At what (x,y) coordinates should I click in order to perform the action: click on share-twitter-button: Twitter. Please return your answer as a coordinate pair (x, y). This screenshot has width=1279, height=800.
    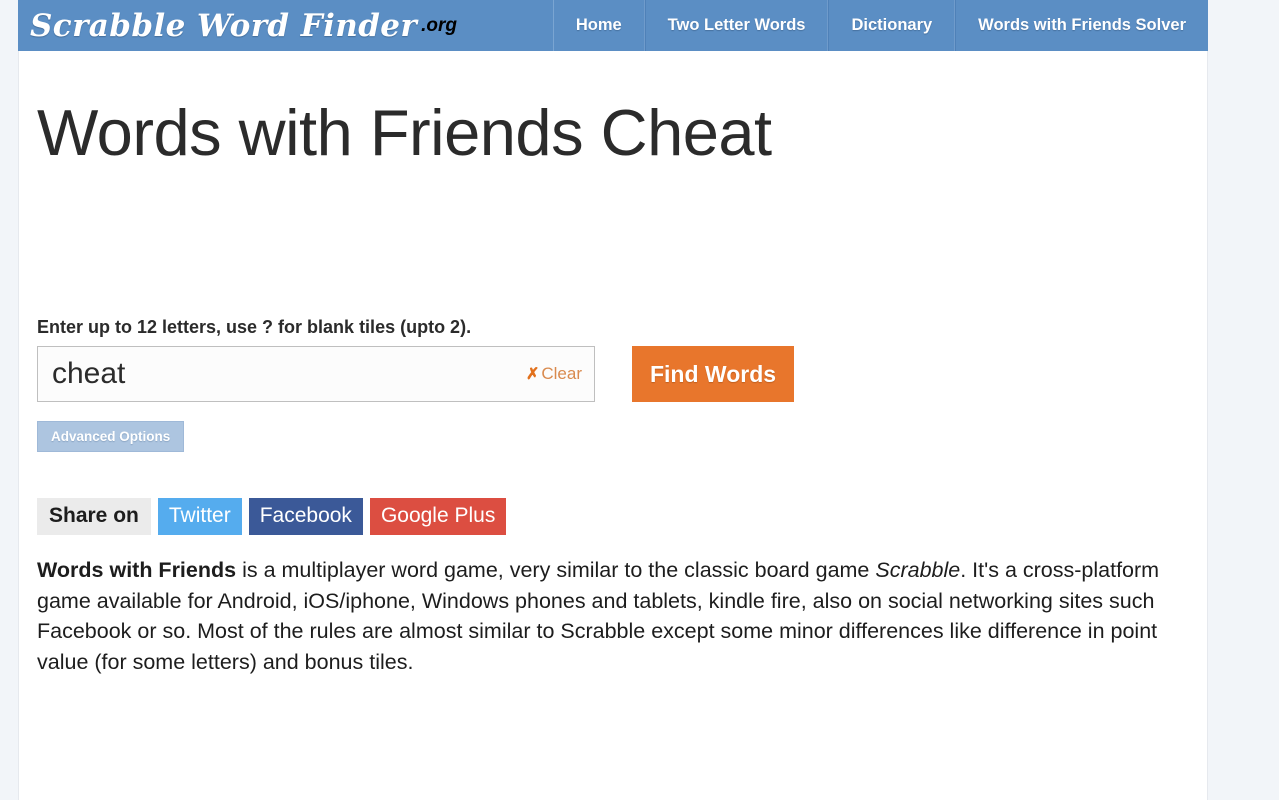
    Looking at the image, I should click on (199, 517).